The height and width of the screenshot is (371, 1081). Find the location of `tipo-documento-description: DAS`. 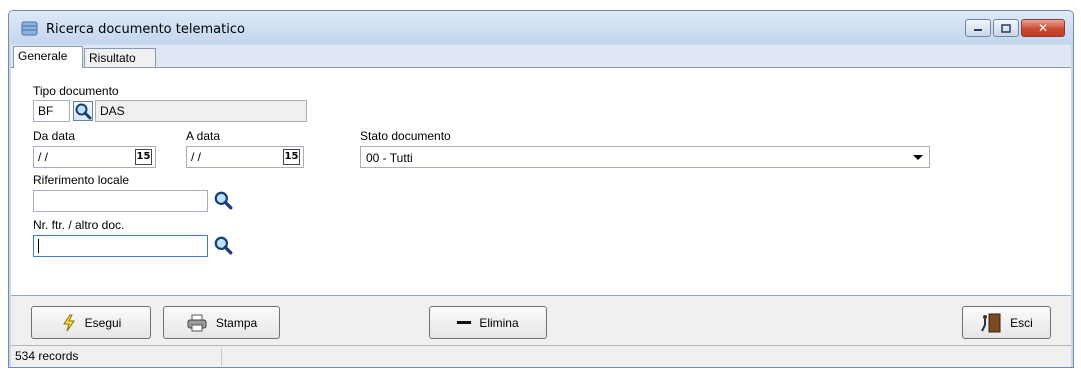

tipo-documento-description: DAS is located at coordinates (201, 111).